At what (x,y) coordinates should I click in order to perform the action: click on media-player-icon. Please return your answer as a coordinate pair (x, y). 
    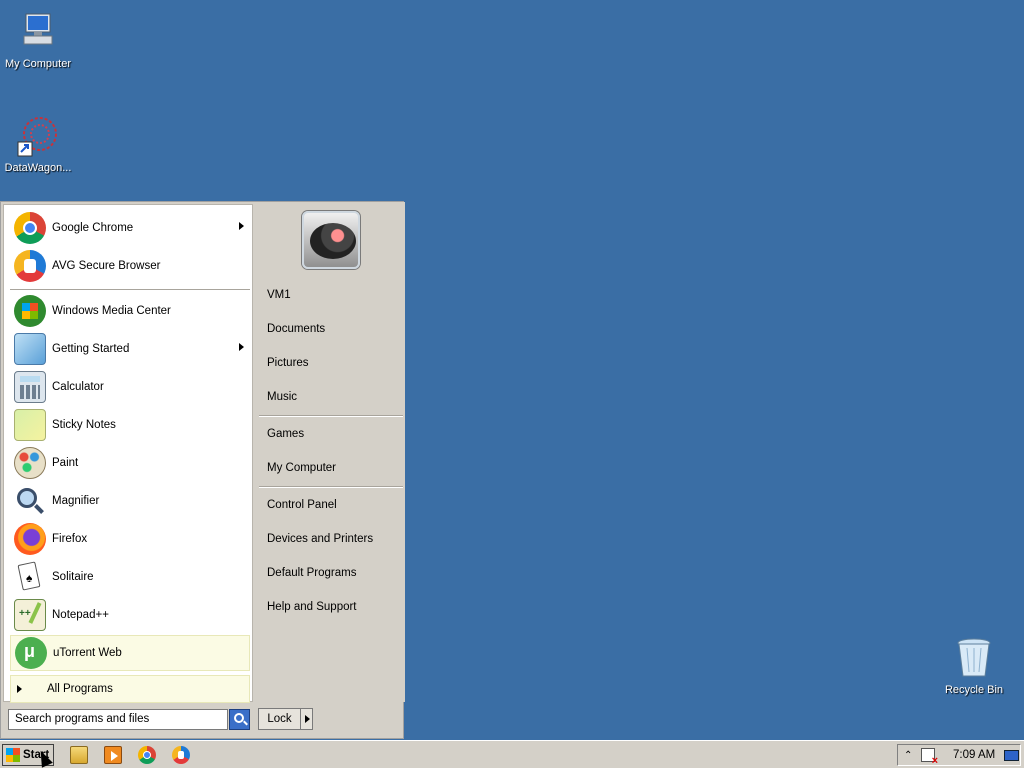
    Looking at the image, I should click on (113, 755).